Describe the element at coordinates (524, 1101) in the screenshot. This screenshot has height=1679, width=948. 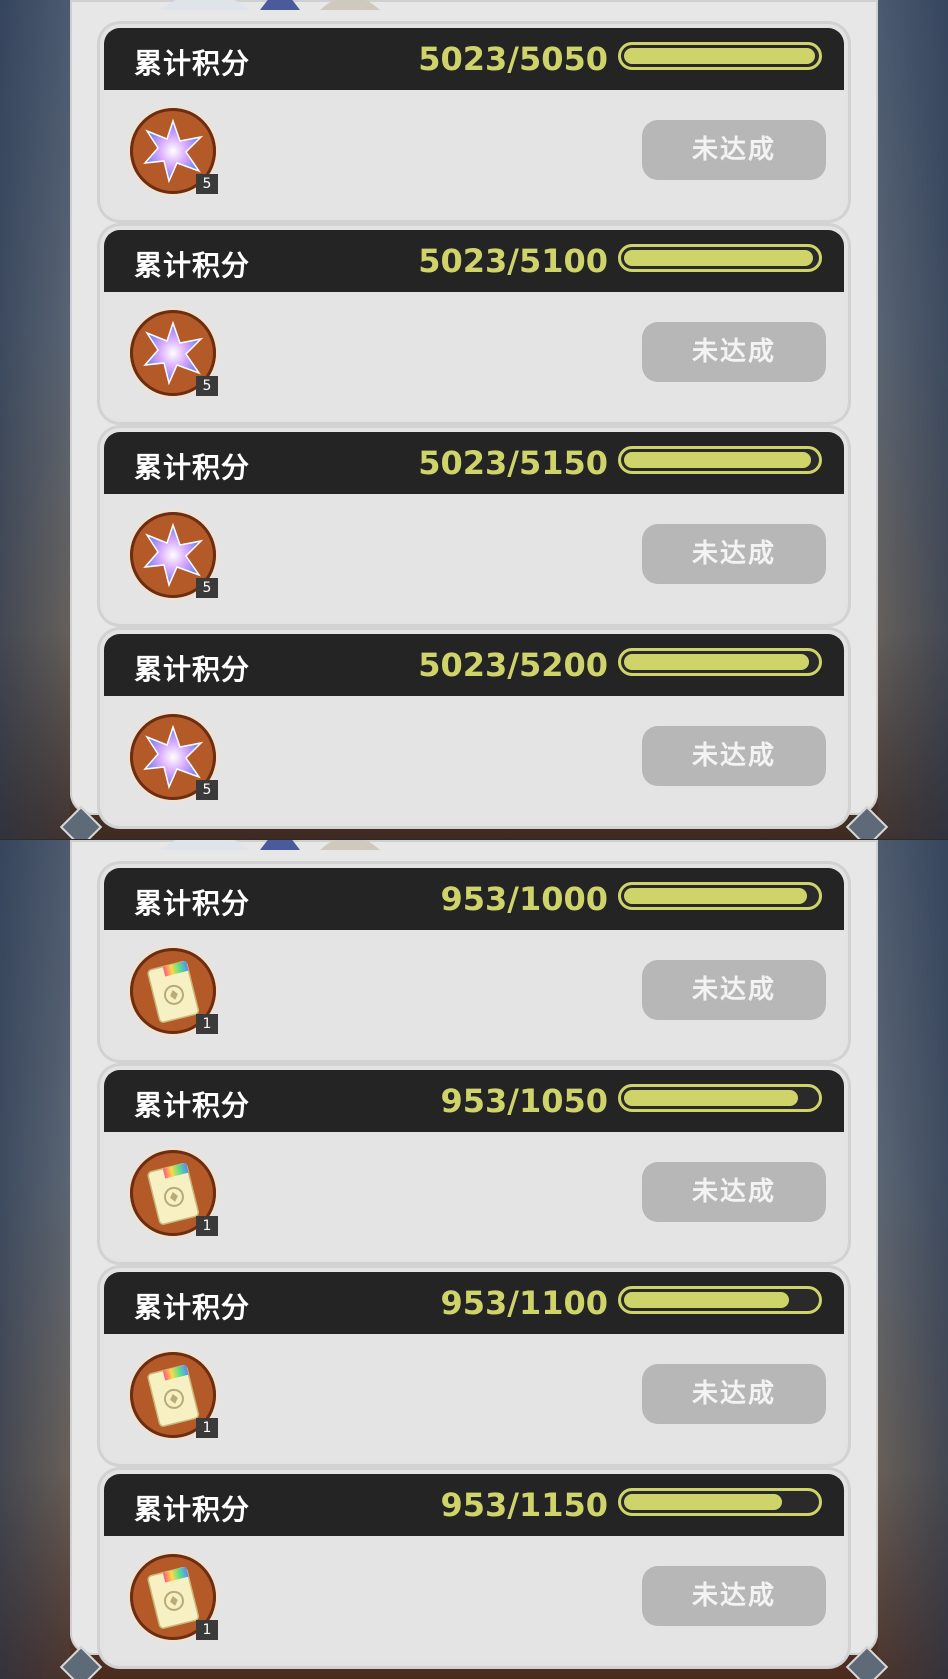
I see `progress-text: 953/1050` at that location.